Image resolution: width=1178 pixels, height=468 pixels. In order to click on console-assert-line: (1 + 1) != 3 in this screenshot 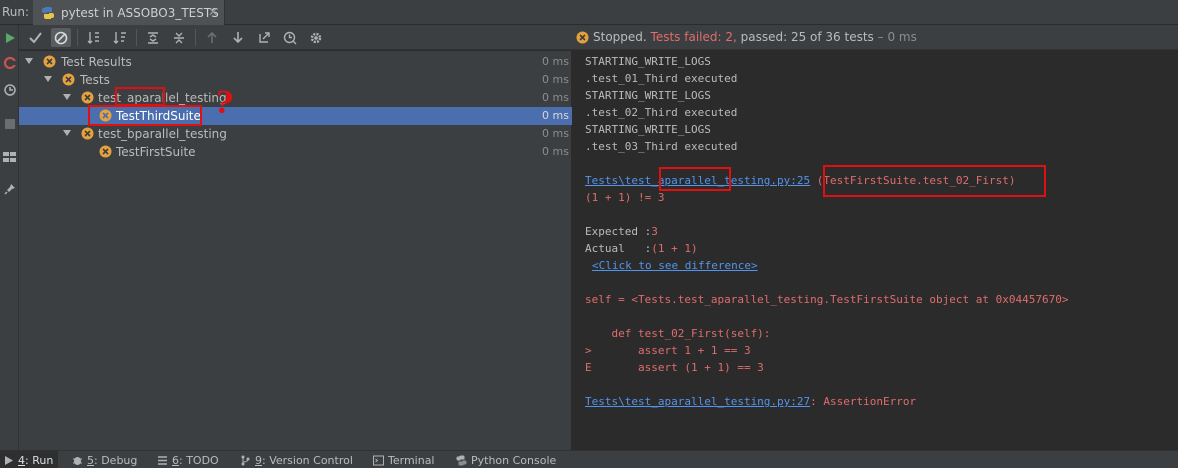, I will do `click(625, 197)`.